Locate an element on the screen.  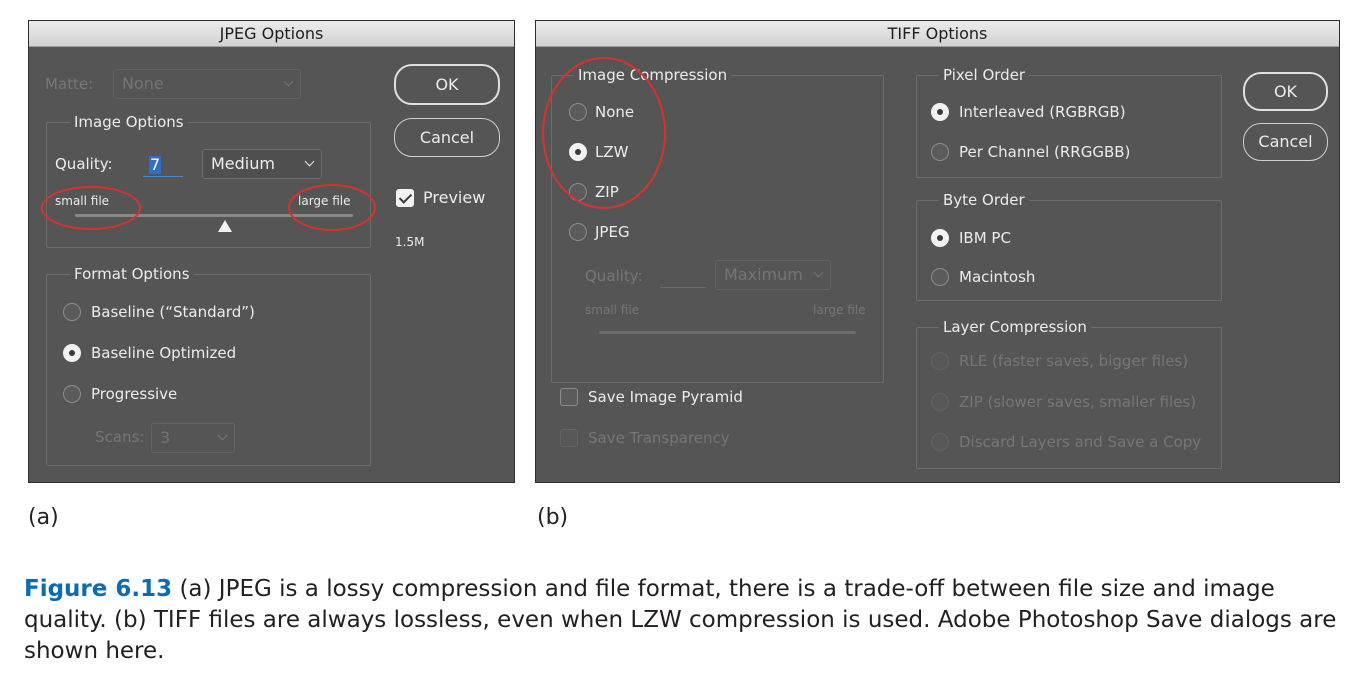
tiff-cancel-button: Cancel is located at coordinates (1285, 142).